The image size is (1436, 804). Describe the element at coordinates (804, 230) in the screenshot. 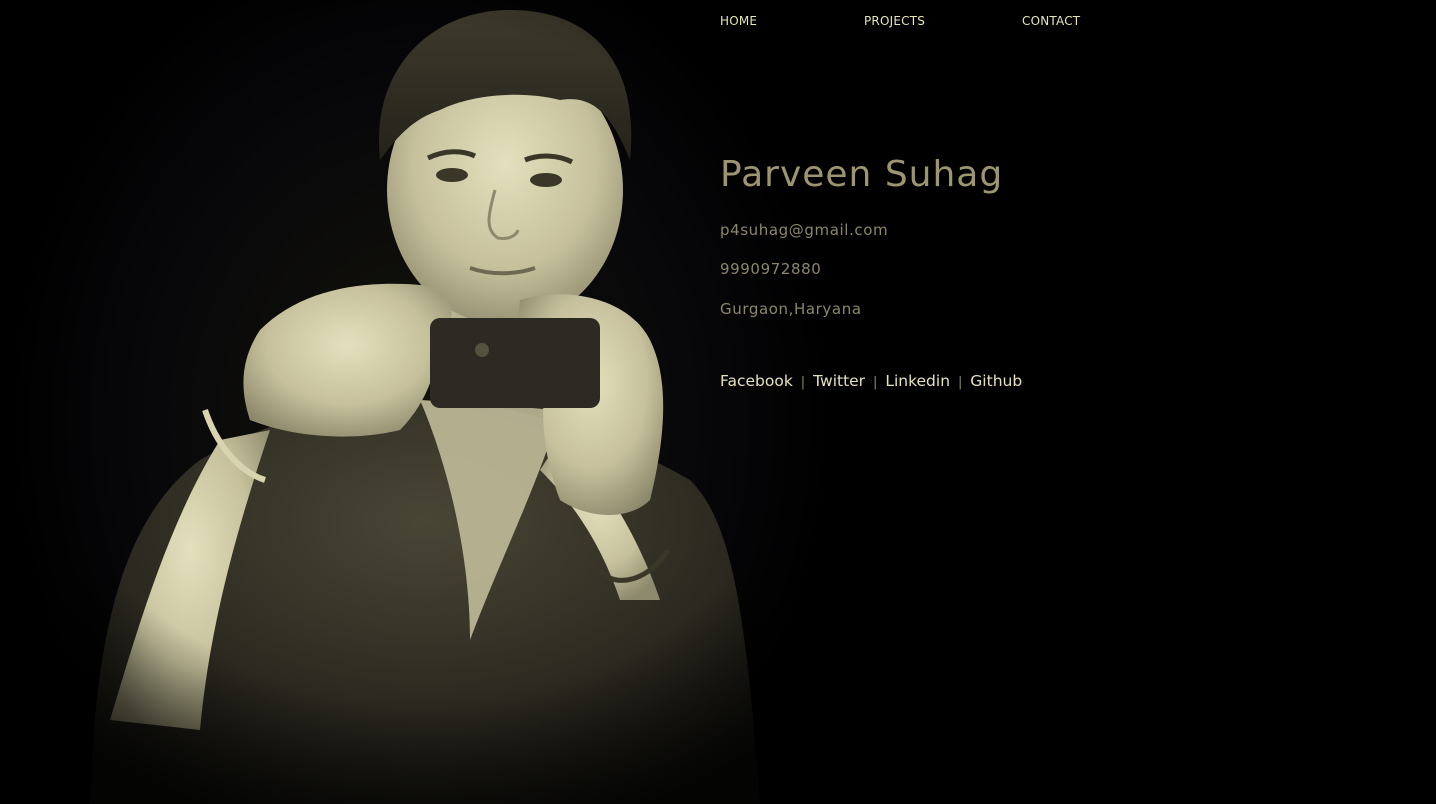

I see `profile-email: p4suhag@gmail.com` at that location.